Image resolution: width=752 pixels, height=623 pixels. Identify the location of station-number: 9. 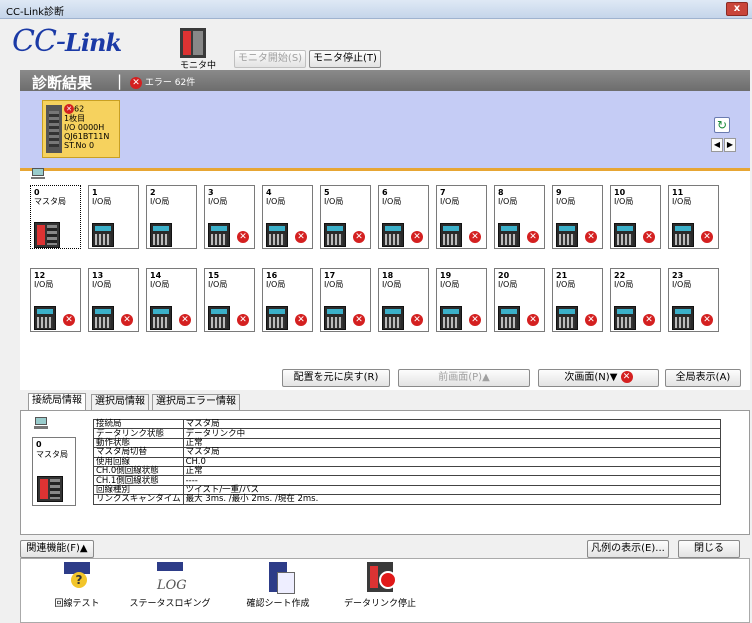
(559, 192).